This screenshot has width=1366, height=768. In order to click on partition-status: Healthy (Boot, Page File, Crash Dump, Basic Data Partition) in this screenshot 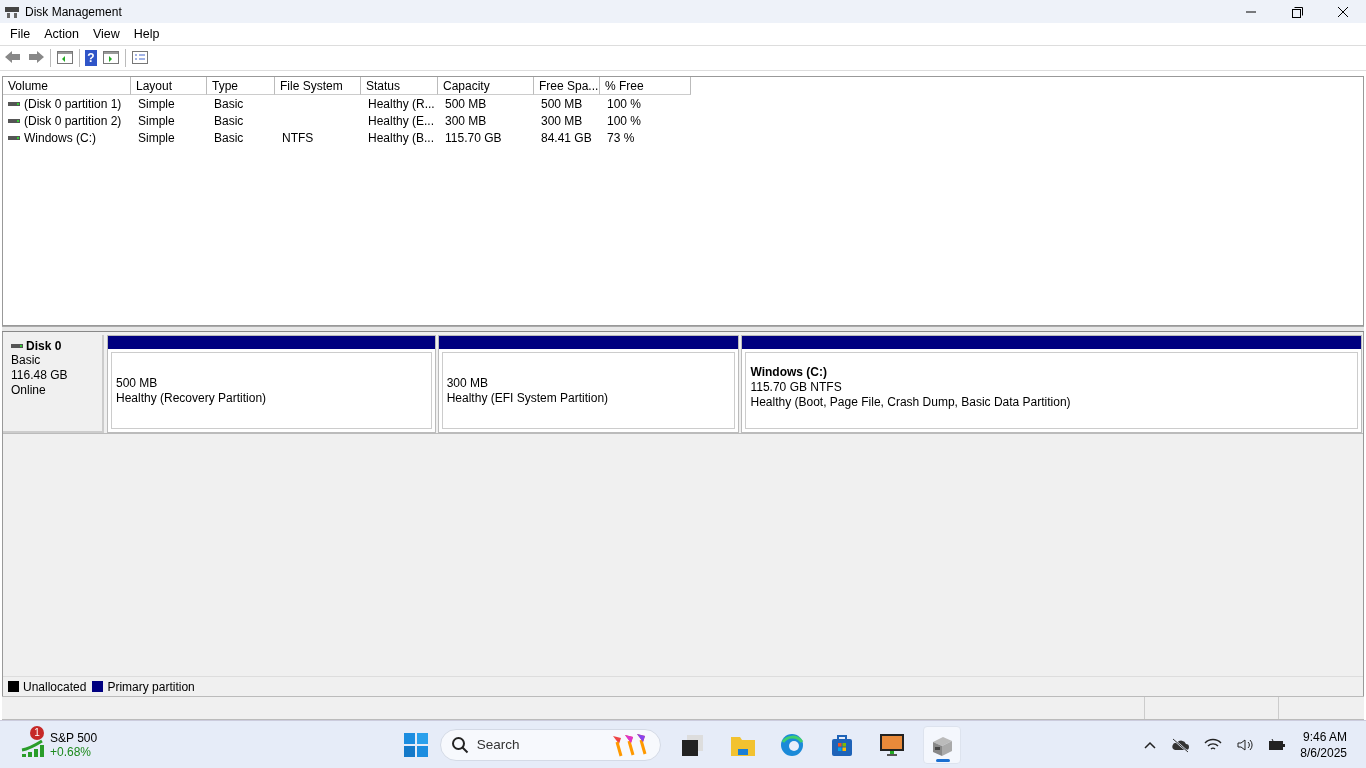, I will do `click(911, 402)`.